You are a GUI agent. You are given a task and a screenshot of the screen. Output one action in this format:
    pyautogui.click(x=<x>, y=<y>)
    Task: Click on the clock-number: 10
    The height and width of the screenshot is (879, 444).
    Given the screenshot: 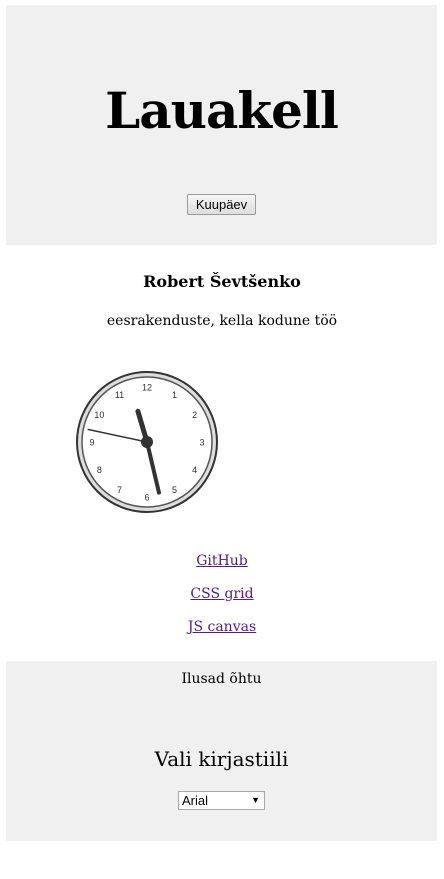 What is the action you would take?
    pyautogui.click(x=99, y=415)
    